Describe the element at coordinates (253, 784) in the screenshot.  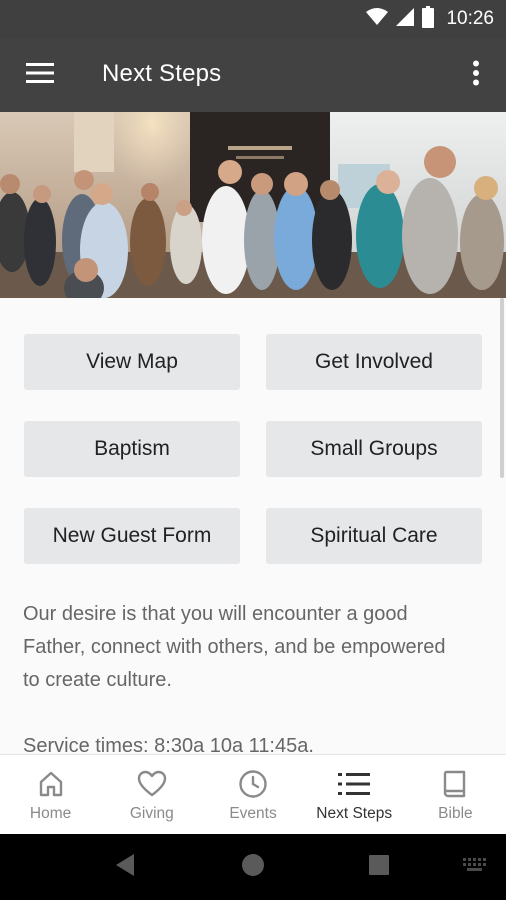
I see `clock-icon` at that location.